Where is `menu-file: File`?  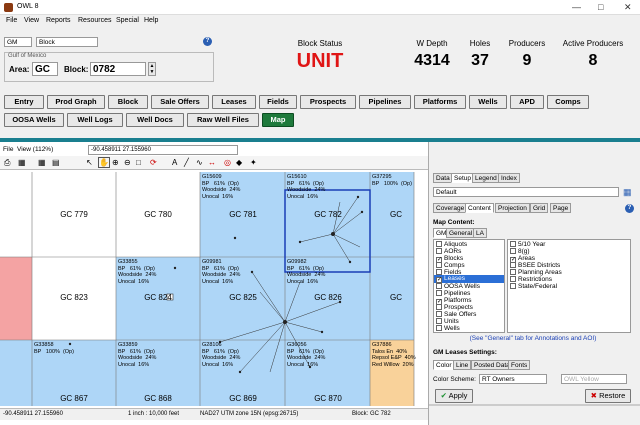 menu-file: File is located at coordinates (11, 20).